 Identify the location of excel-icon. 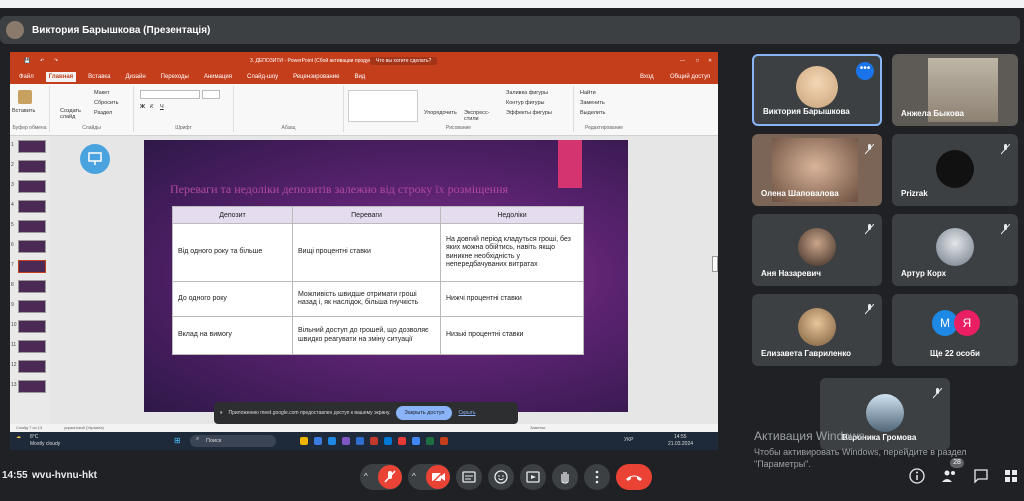
(430, 441).